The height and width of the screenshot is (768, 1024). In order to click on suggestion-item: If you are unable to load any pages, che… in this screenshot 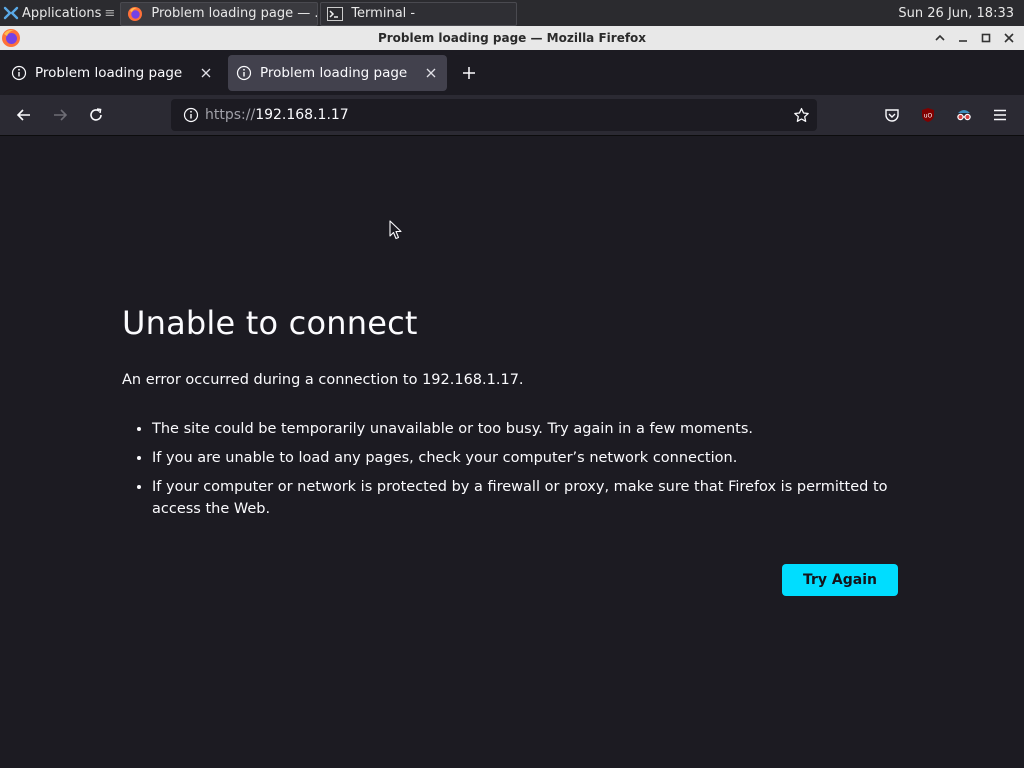, I will do `click(525, 458)`.